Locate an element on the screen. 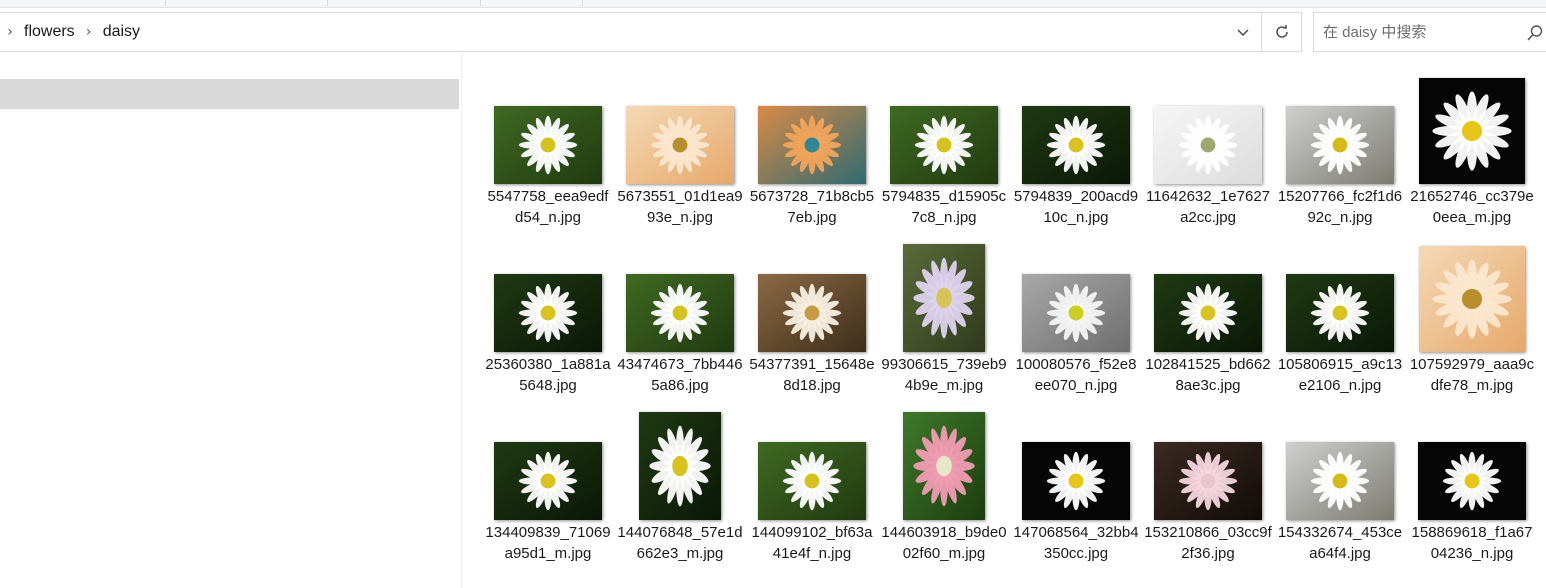  file-item: 147068564_32bb4350cc.jpg is located at coordinates (1076, 492).